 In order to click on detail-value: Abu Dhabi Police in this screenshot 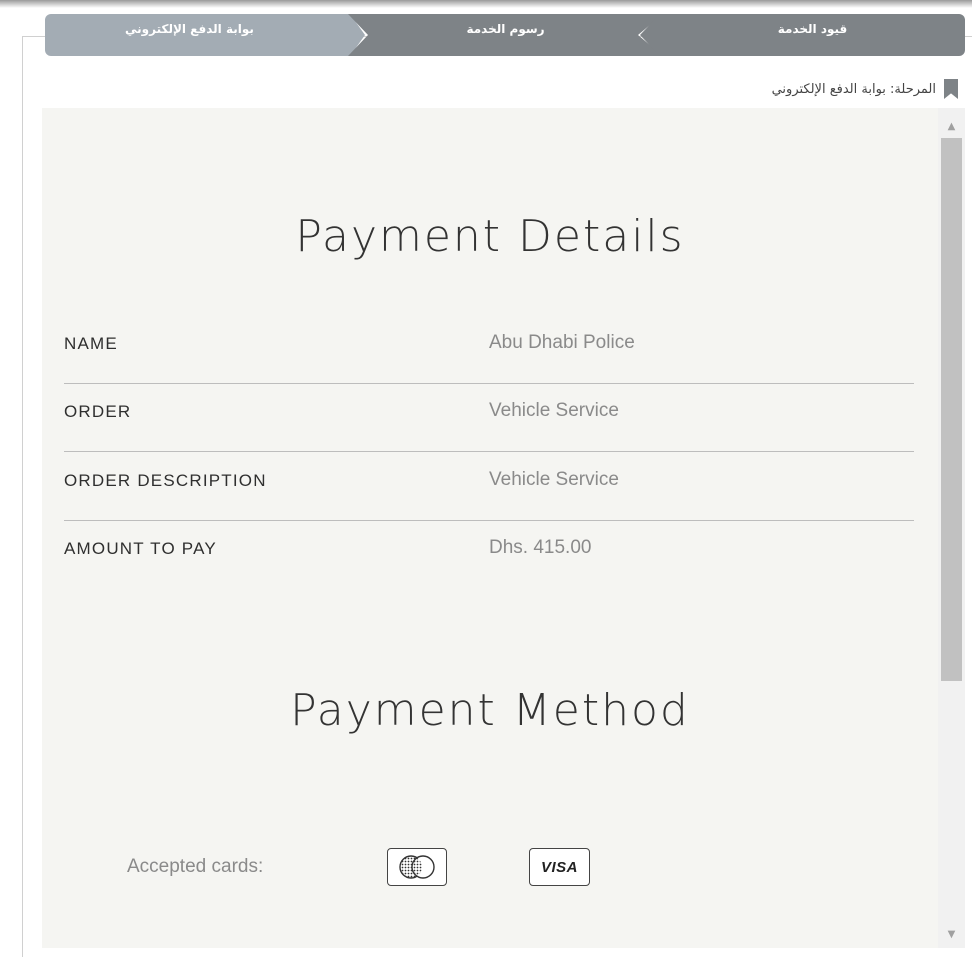, I will do `click(562, 342)`.